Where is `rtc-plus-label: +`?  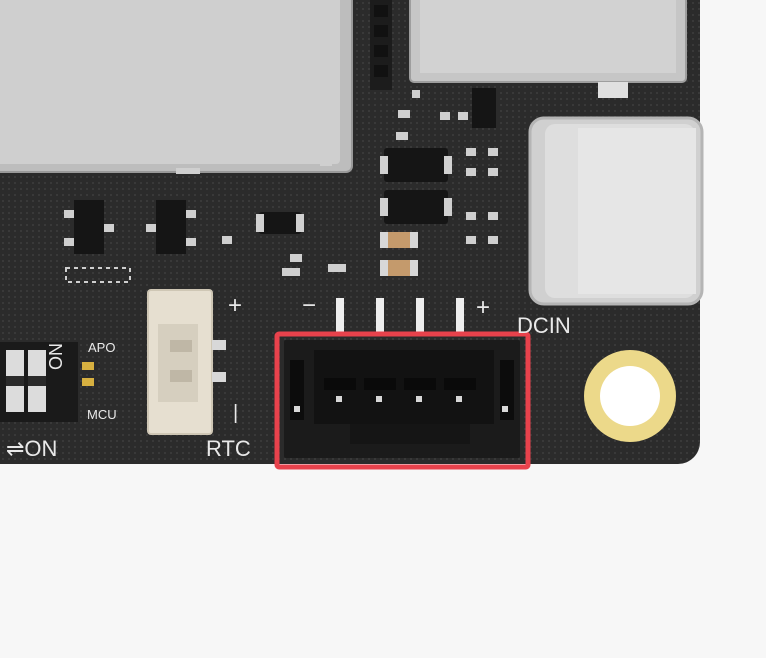
rtc-plus-label: + is located at coordinates (235, 305).